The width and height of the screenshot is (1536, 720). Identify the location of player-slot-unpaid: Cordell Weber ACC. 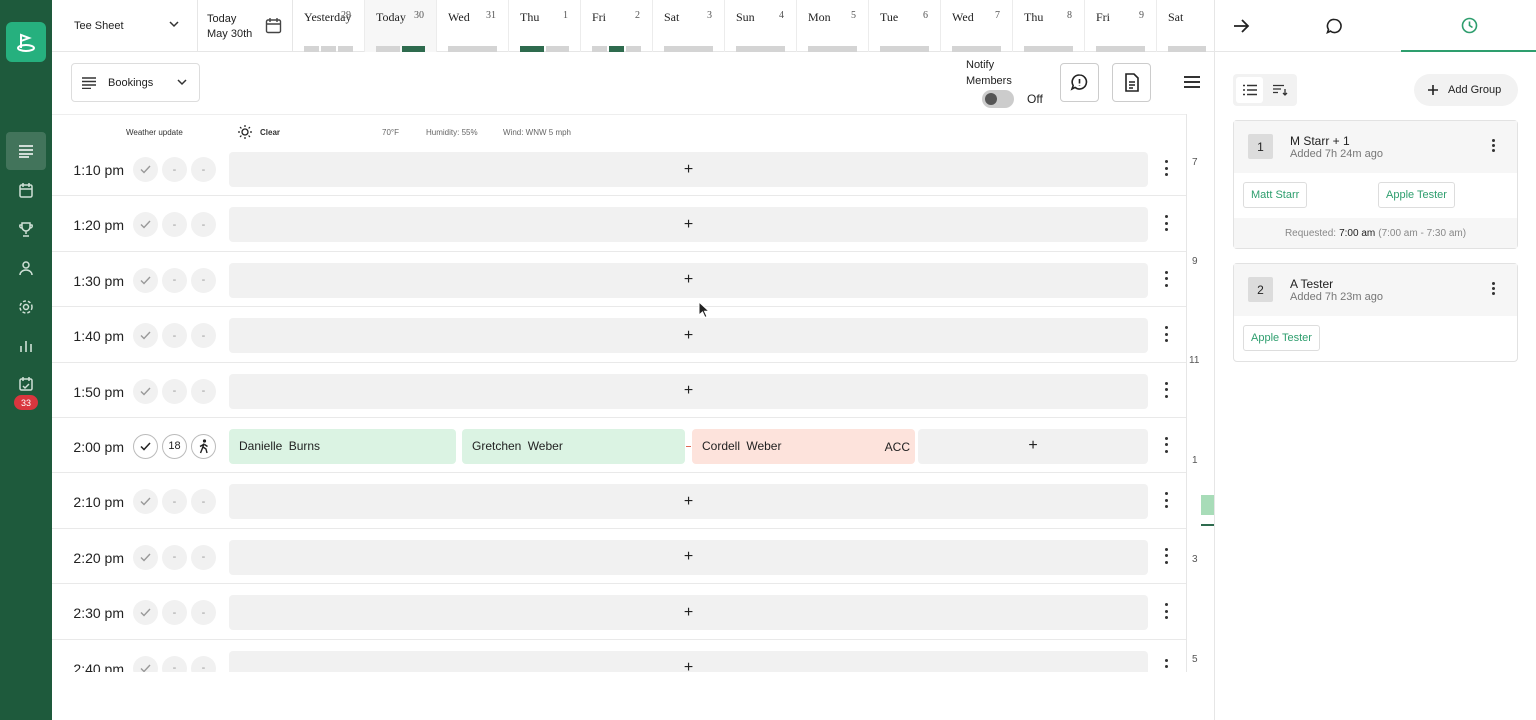
(803, 446).